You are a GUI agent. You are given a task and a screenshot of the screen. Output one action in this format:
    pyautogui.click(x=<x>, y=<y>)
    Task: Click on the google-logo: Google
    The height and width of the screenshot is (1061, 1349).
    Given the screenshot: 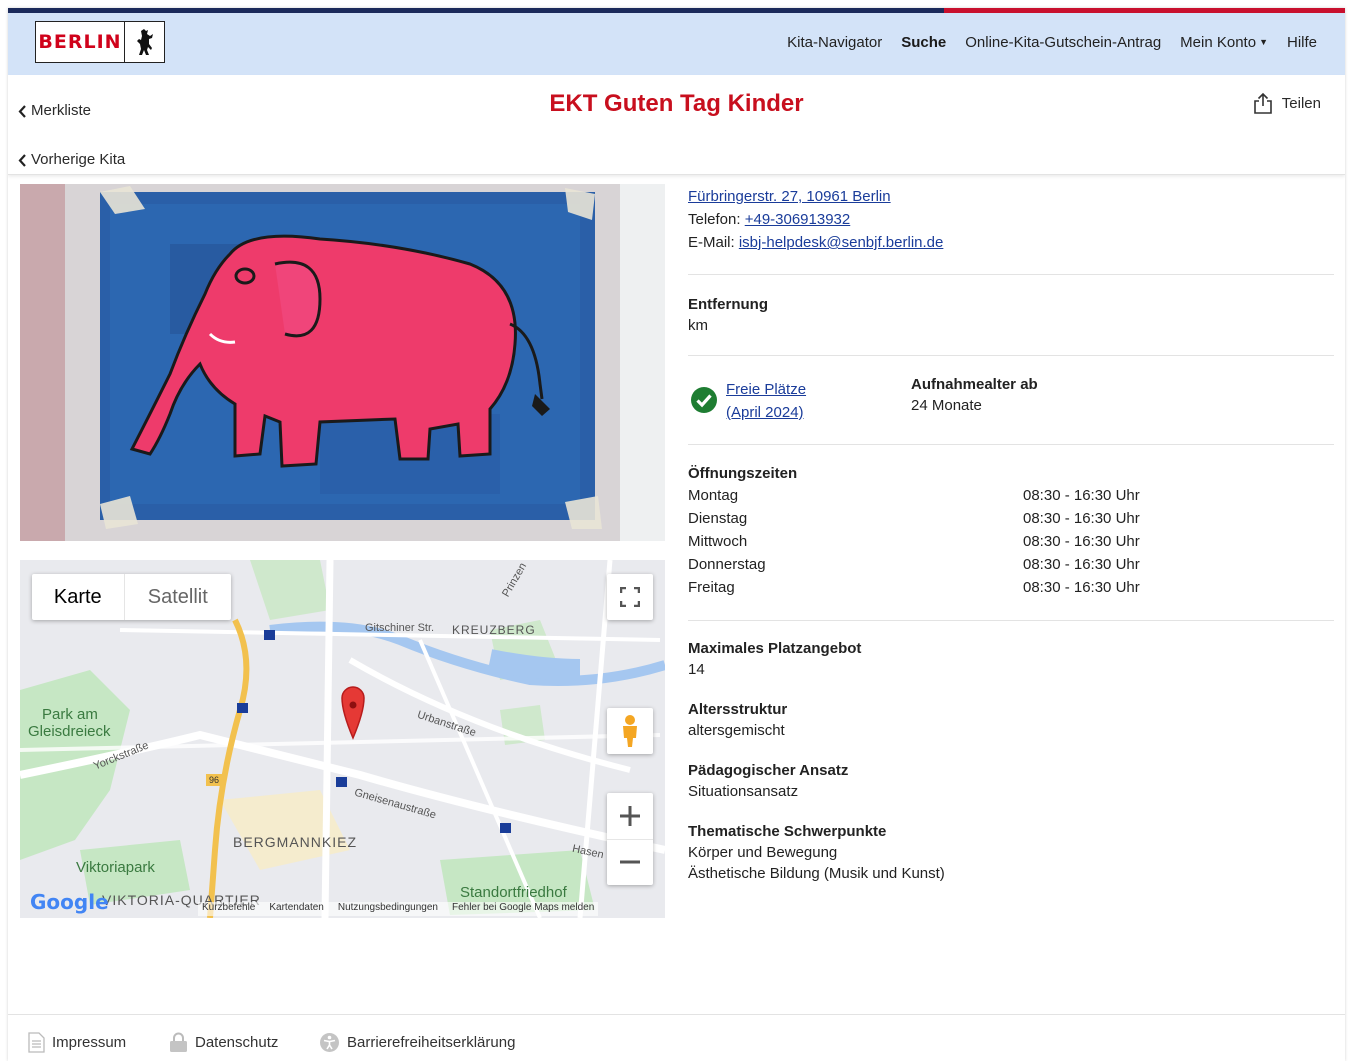 What is the action you would take?
    pyautogui.click(x=69, y=902)
    